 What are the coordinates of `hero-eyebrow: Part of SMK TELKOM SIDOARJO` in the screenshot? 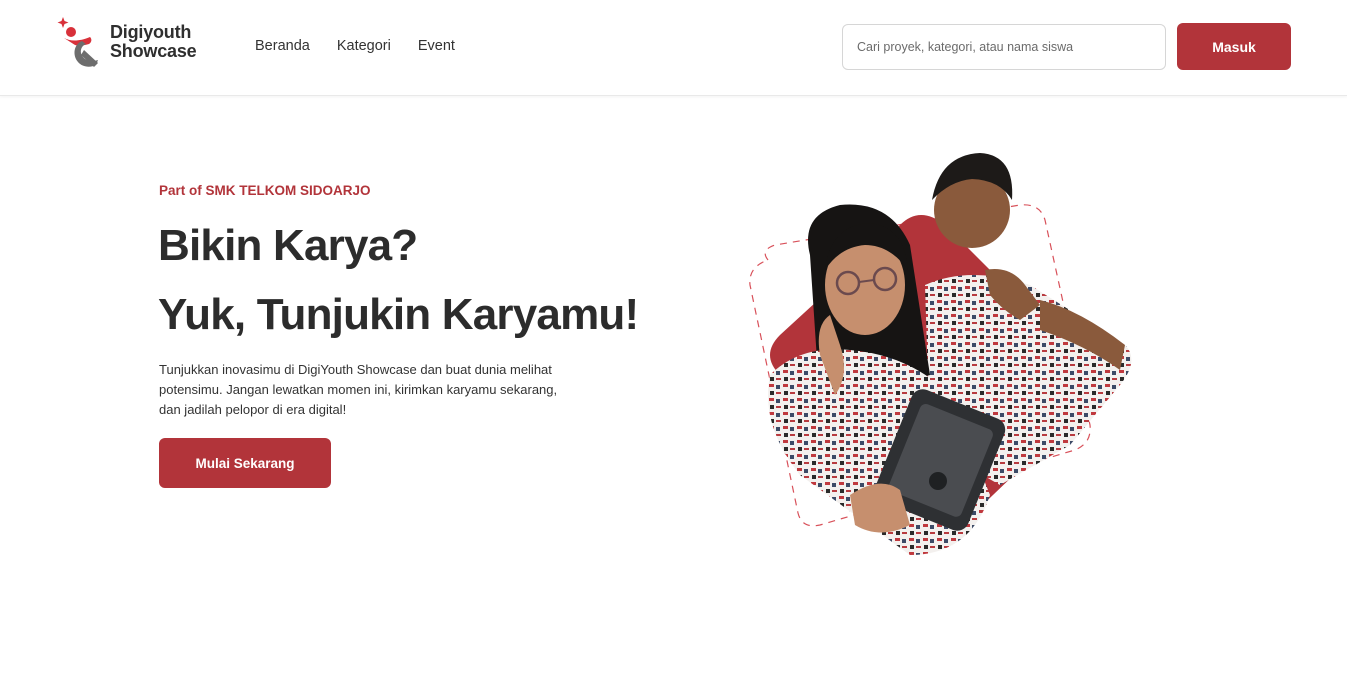 It's located at (265, 190).